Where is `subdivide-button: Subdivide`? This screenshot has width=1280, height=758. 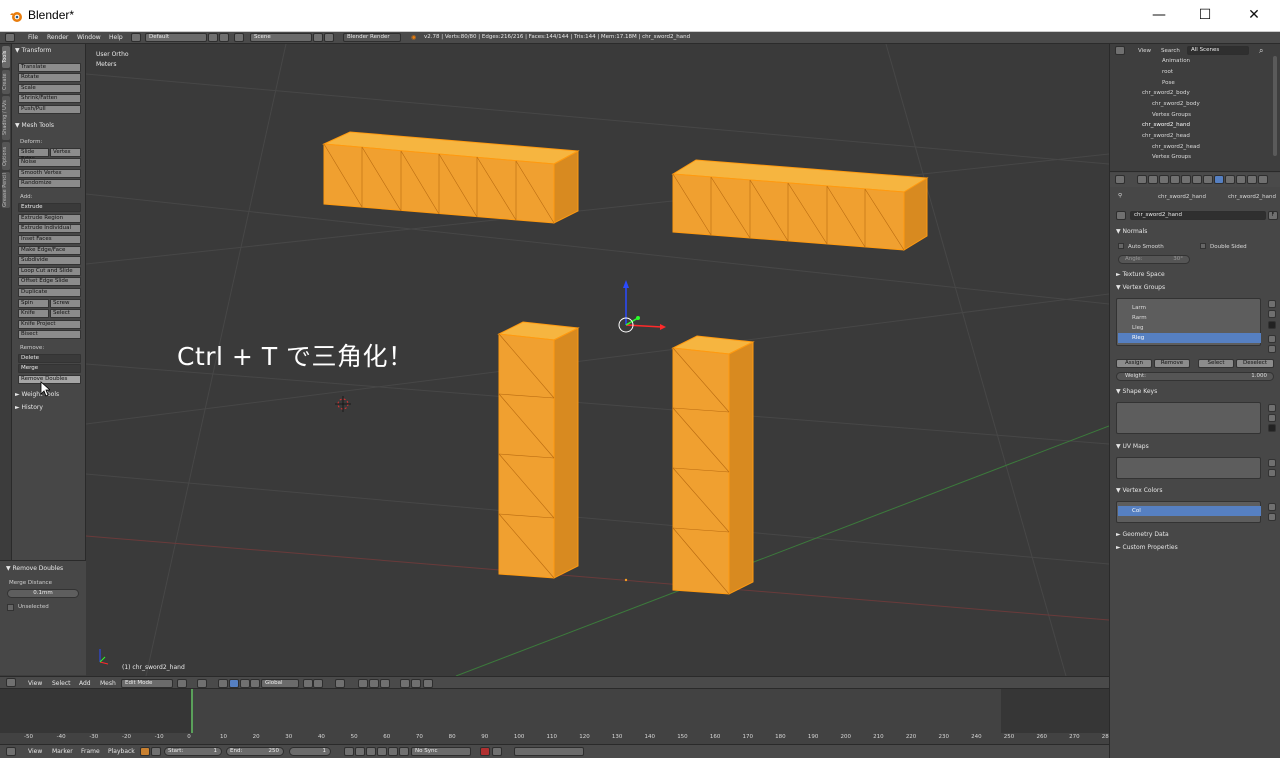
subdivide-button: Subdivide is located at coordinates (49, 260).